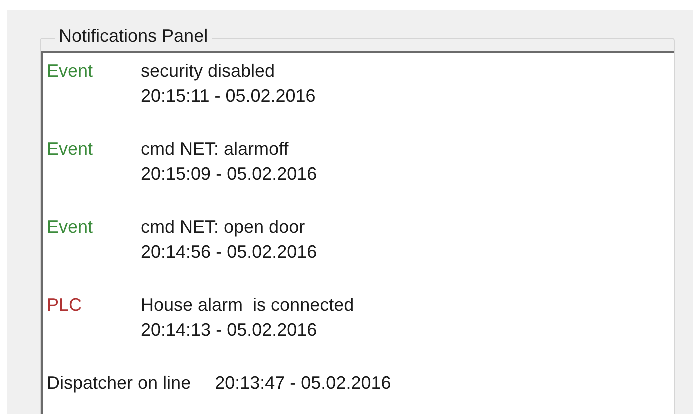 The height and width of the screenshot is (414, 693). Describe the element at coordinates (208, 71) in the screenshot. I see `message-text: security disabled` at that location.